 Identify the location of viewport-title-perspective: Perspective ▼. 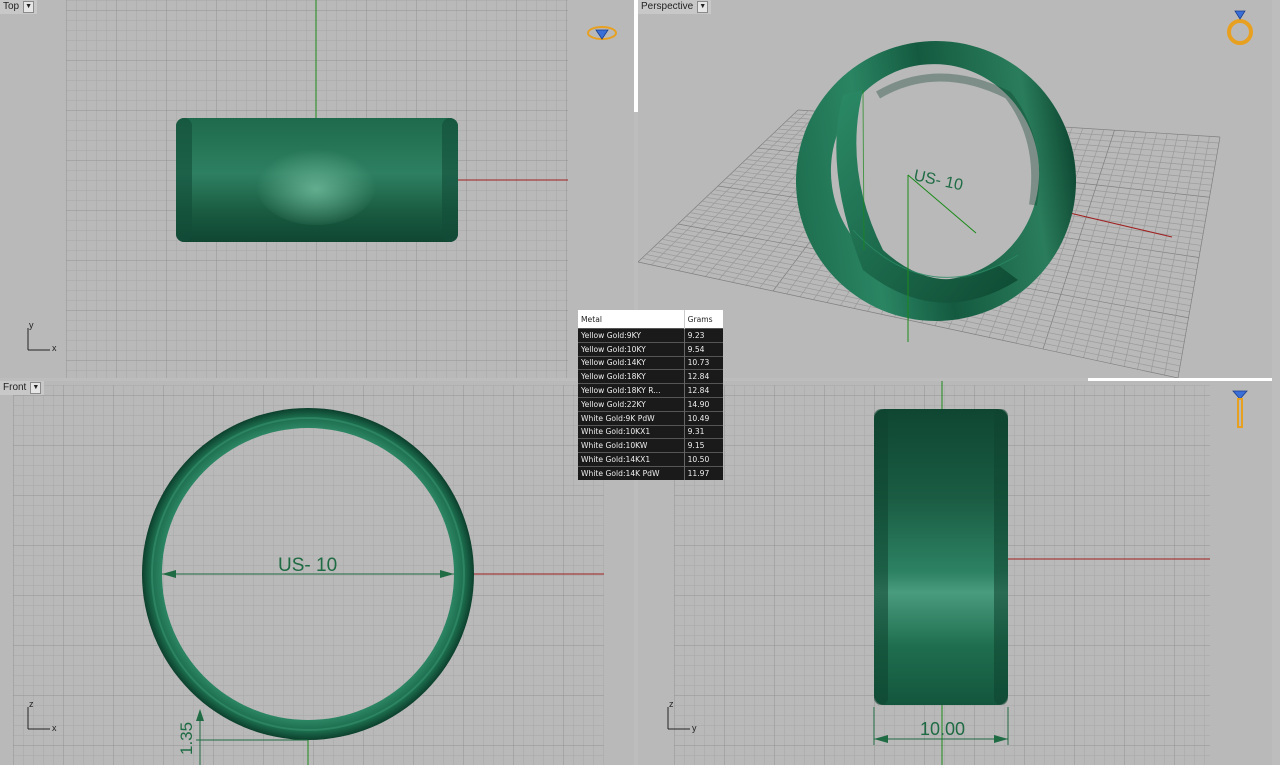
(675, 7).